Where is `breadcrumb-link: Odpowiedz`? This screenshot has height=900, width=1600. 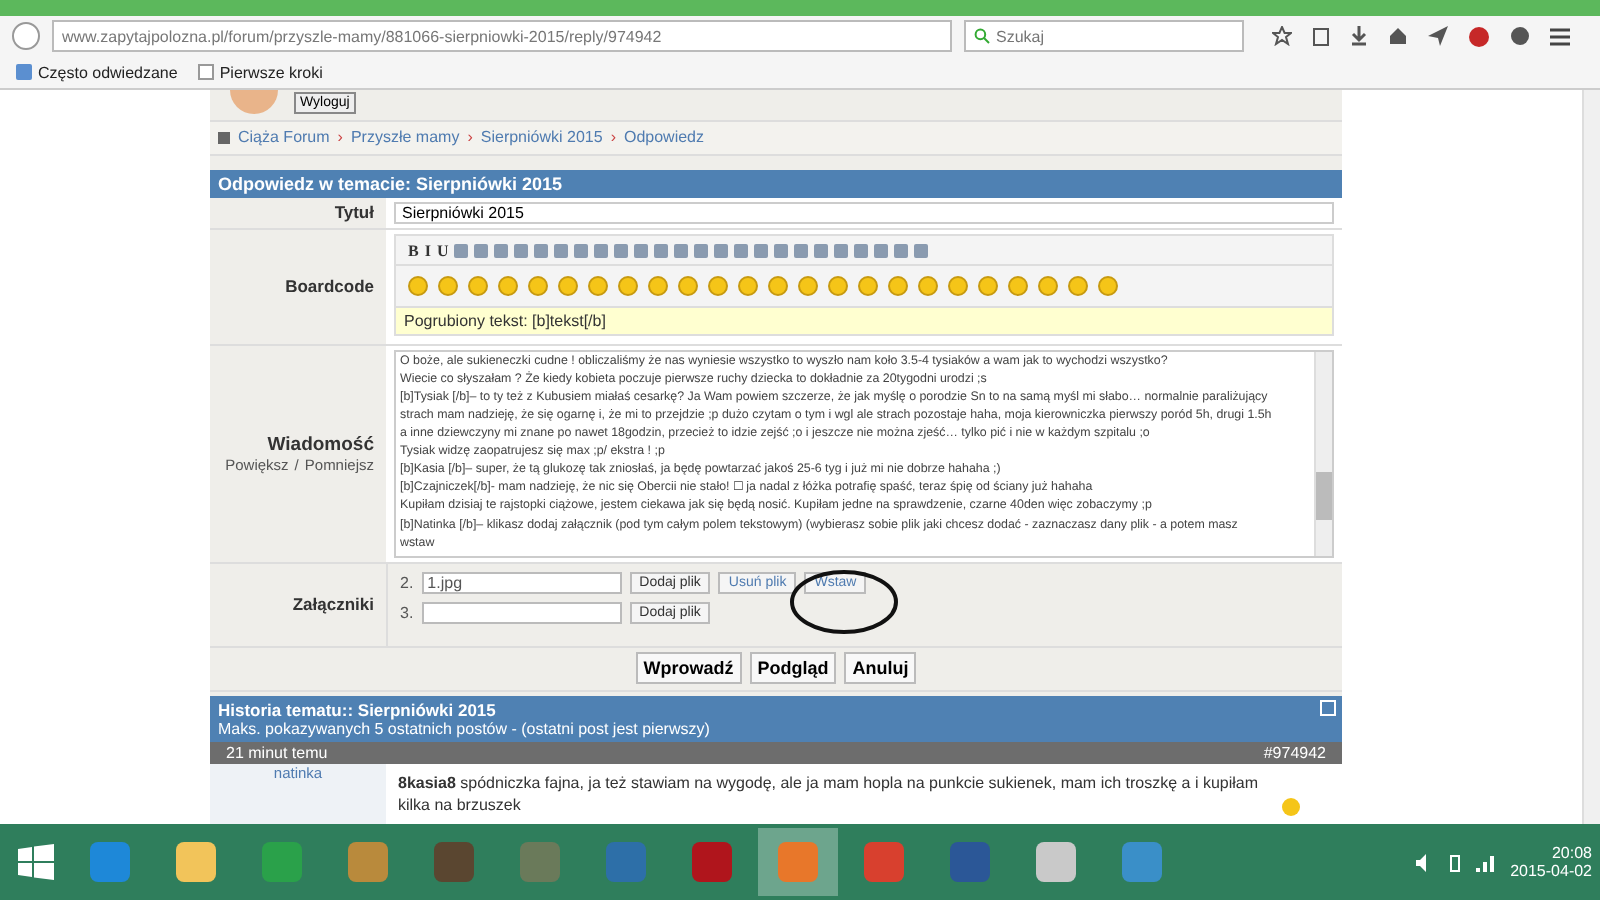
breadcrumb-link: Odpowiedz is located at coordinates (664, 137).